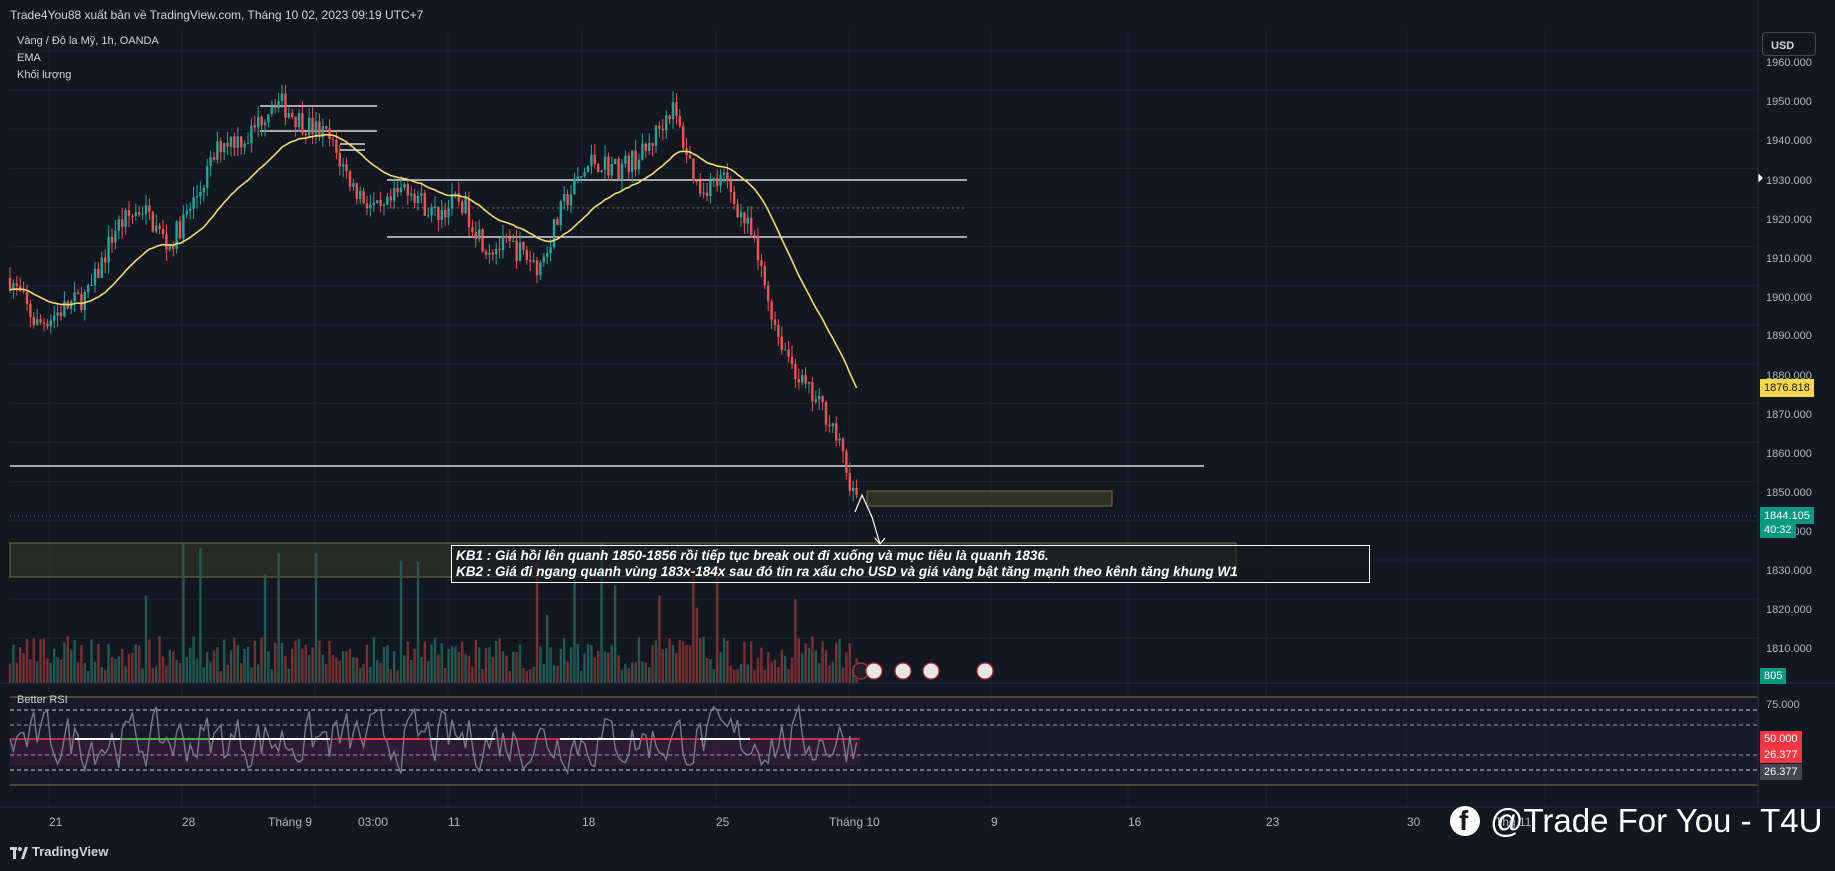 Image resolution: width=1835 pixels, height=871 pixels. Describe the element at coordinates (59, 851) in the screenshot. I see `tradingview-logo: TradingView` at that location.